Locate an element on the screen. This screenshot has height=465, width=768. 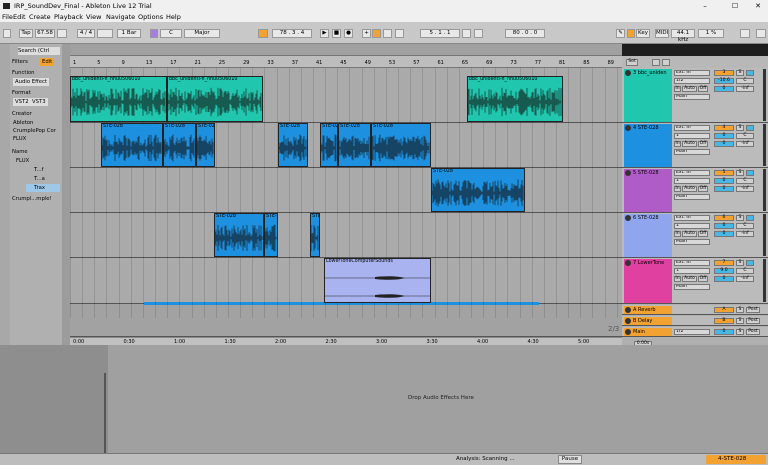
quantize-select: 1 Bar is located at coordinates (129, 33).